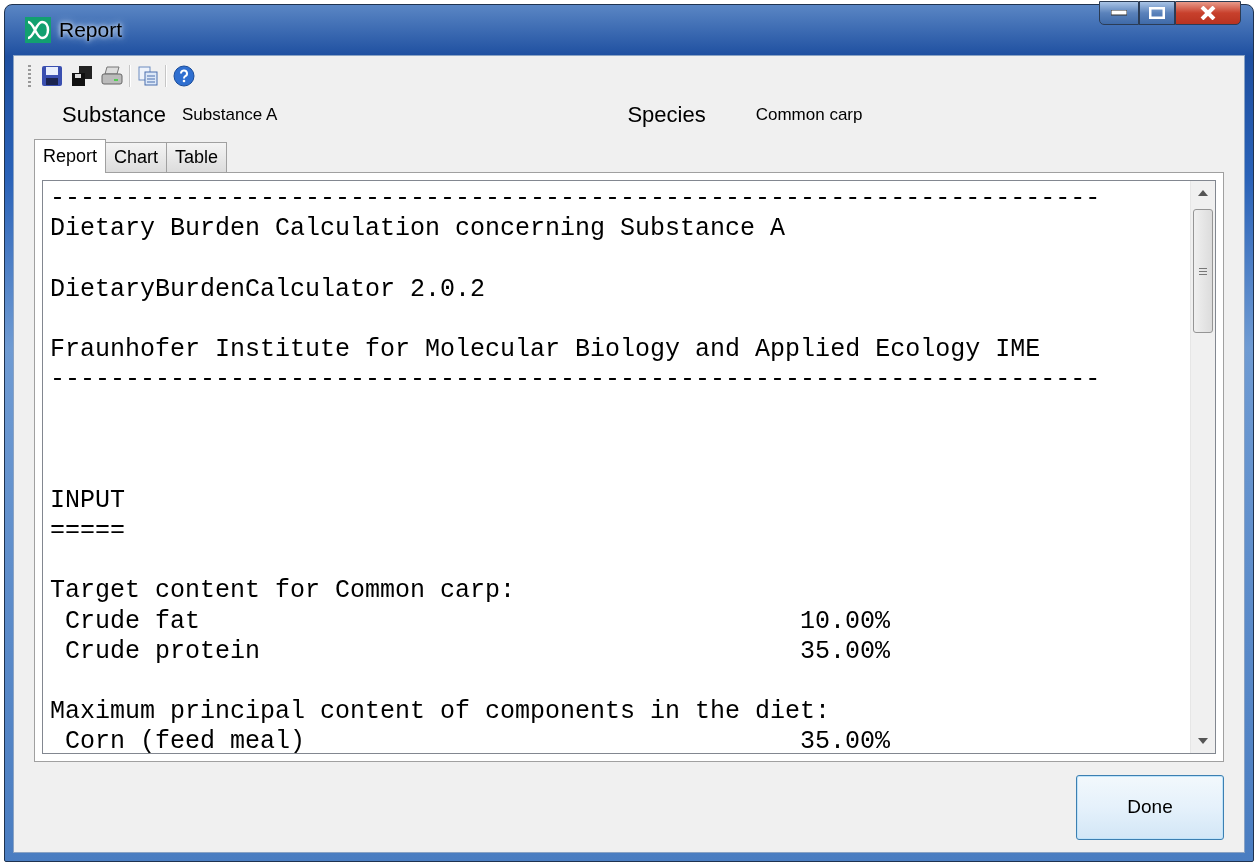 The image size is (1258, 865). Describe the element at coordinates (163, 651) in the screenshot. I see `report-item-label: Crude protein` at that location.